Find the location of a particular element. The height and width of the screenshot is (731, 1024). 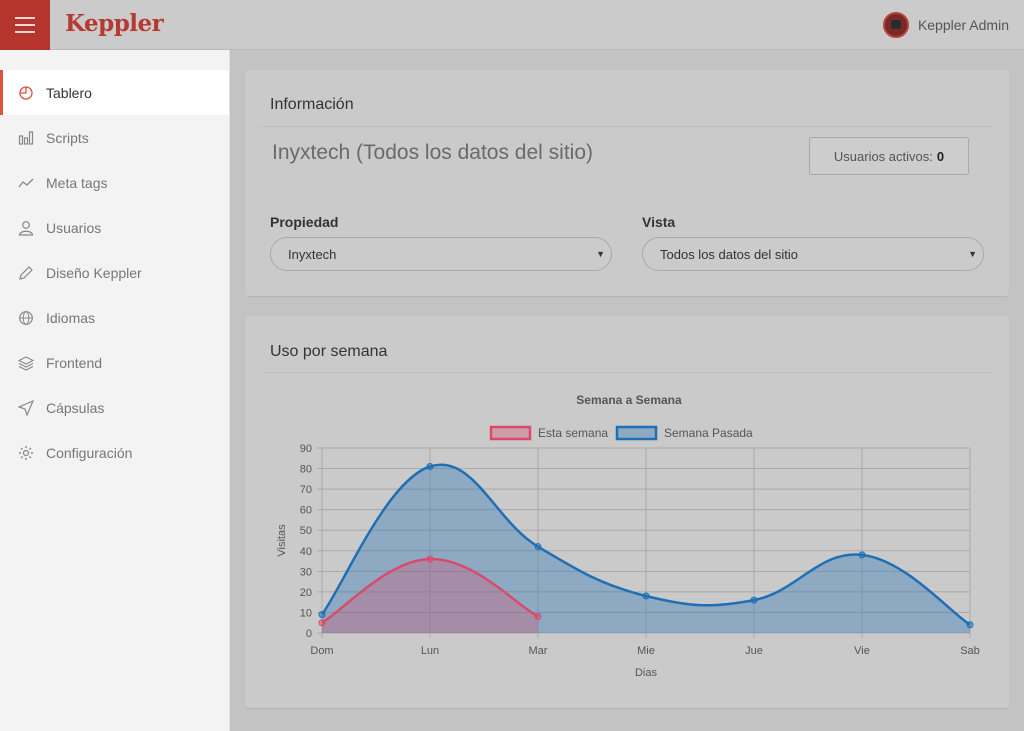

site-title: Inyxtech (Todos los datos del sitio) is located at coordinates (432, 152).